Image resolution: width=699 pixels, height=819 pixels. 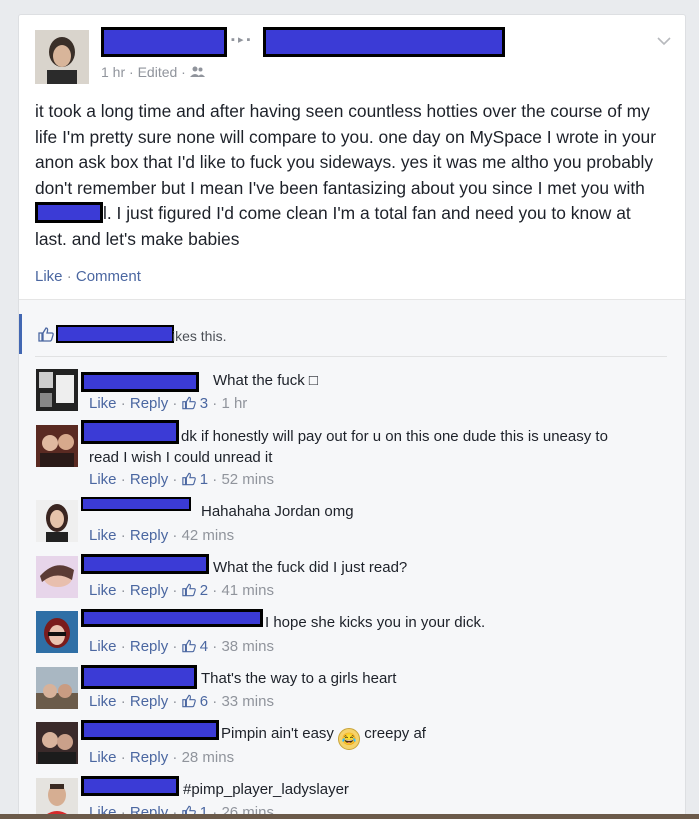 I want to click on post-actions: Like · Comment, so click(x=88, y=276).